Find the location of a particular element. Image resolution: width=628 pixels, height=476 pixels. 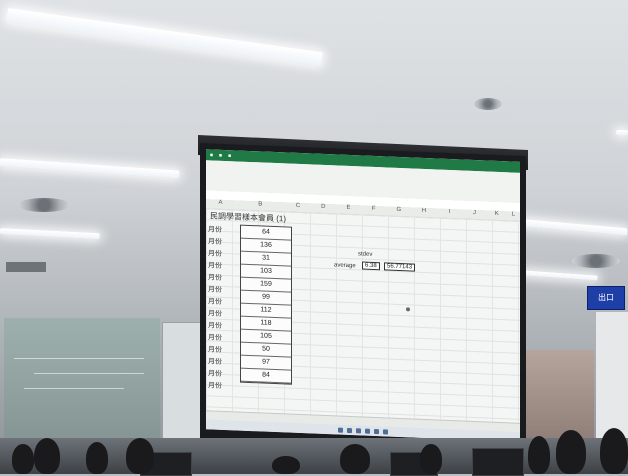

ceiling-light is located at coordinates (622, 132).